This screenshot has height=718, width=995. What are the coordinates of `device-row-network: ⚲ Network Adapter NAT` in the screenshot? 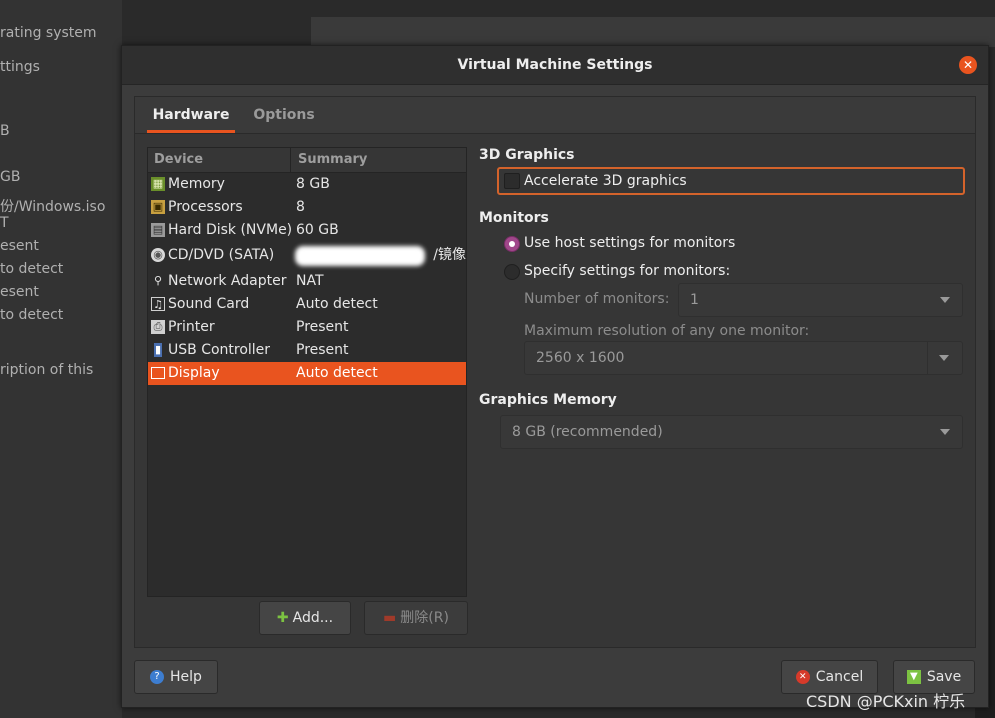 It's located at (307, 281).